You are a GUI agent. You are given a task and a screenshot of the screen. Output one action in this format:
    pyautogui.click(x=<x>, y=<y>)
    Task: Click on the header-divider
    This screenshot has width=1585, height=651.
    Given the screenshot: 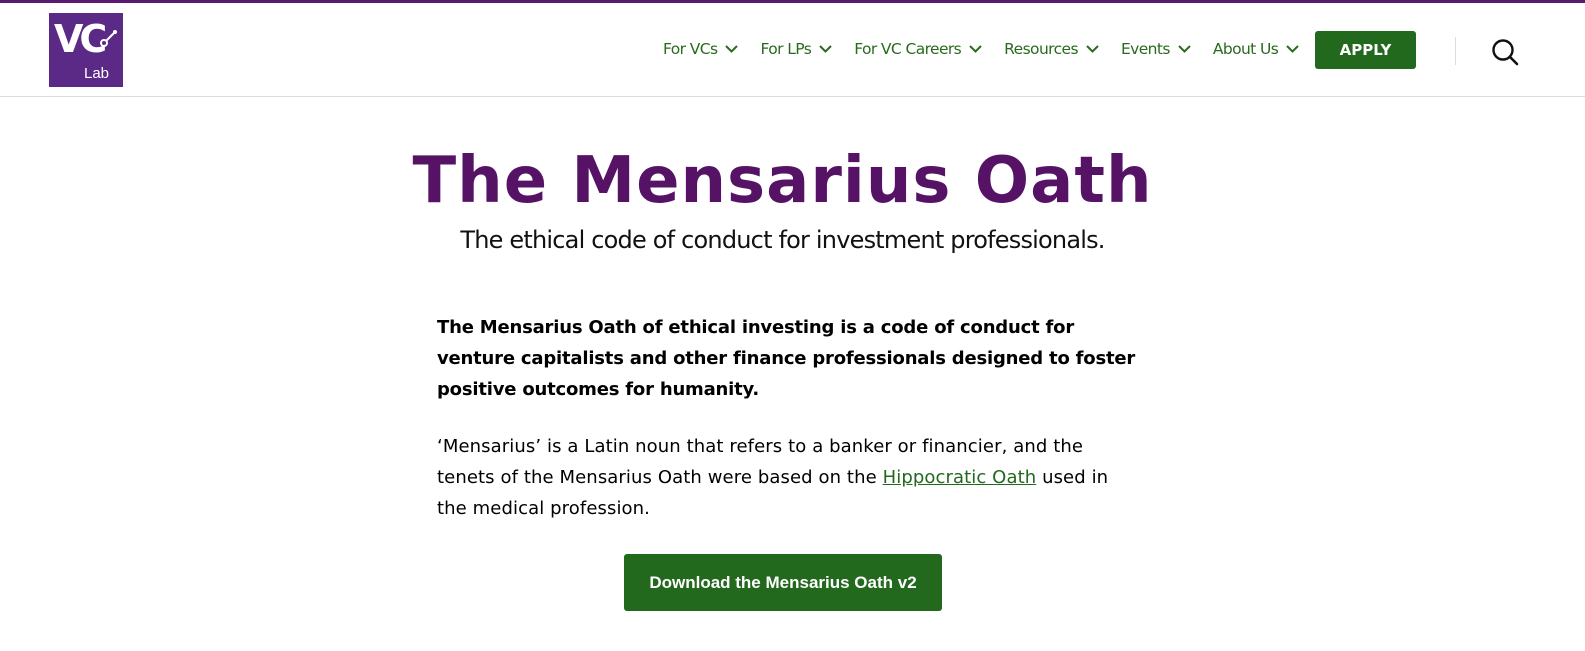 What is the action you would take?
    pyautogui.click(x=1455, y=51)
    